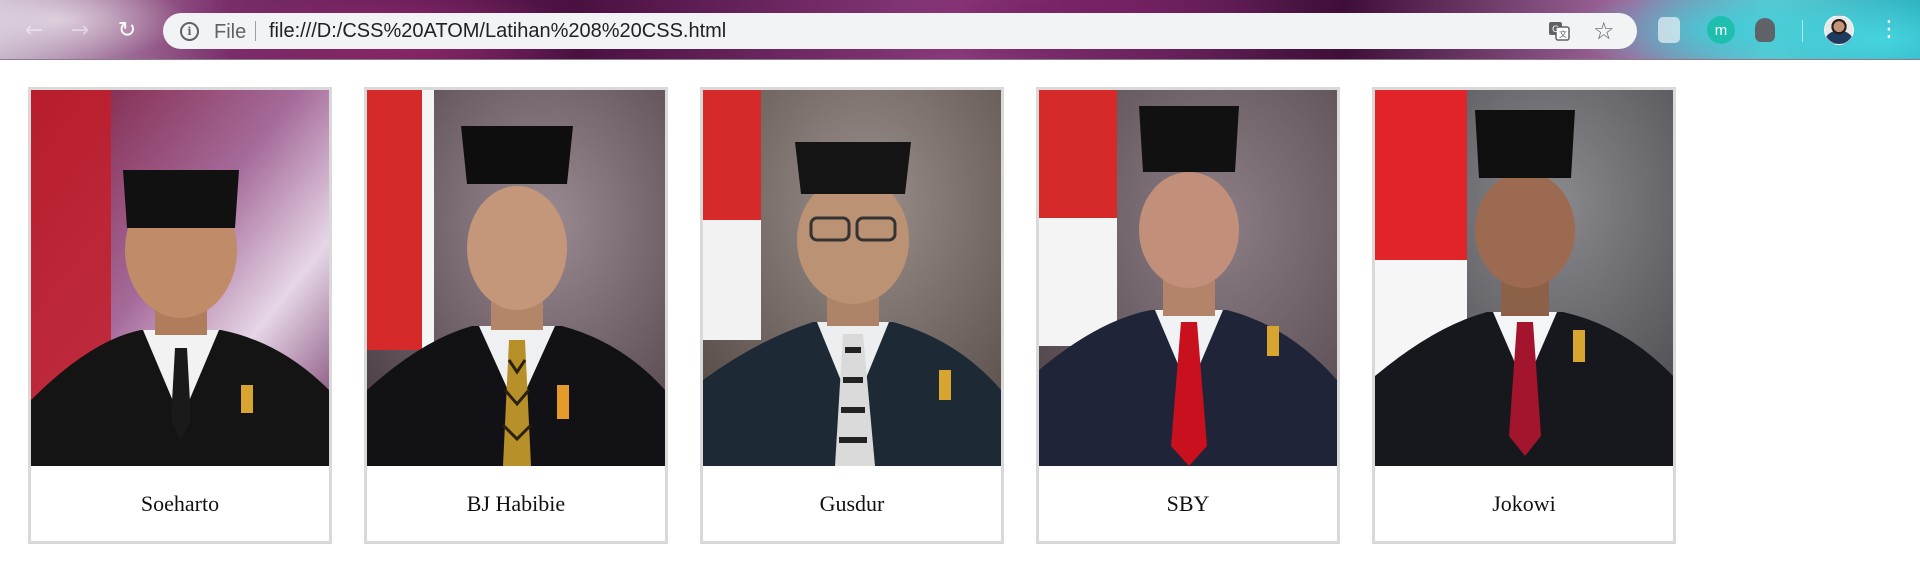 This screenshot has height=563, width=1920. Describe the element at coordinates (852, 503) in the screenshot. I see `president-name: Gusdur` at that location.